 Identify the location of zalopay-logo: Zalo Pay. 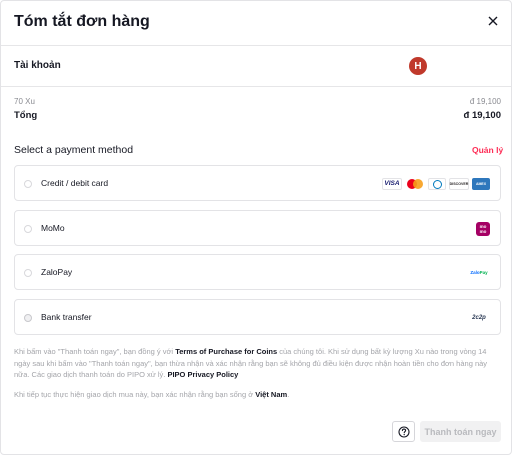
(479, 272).